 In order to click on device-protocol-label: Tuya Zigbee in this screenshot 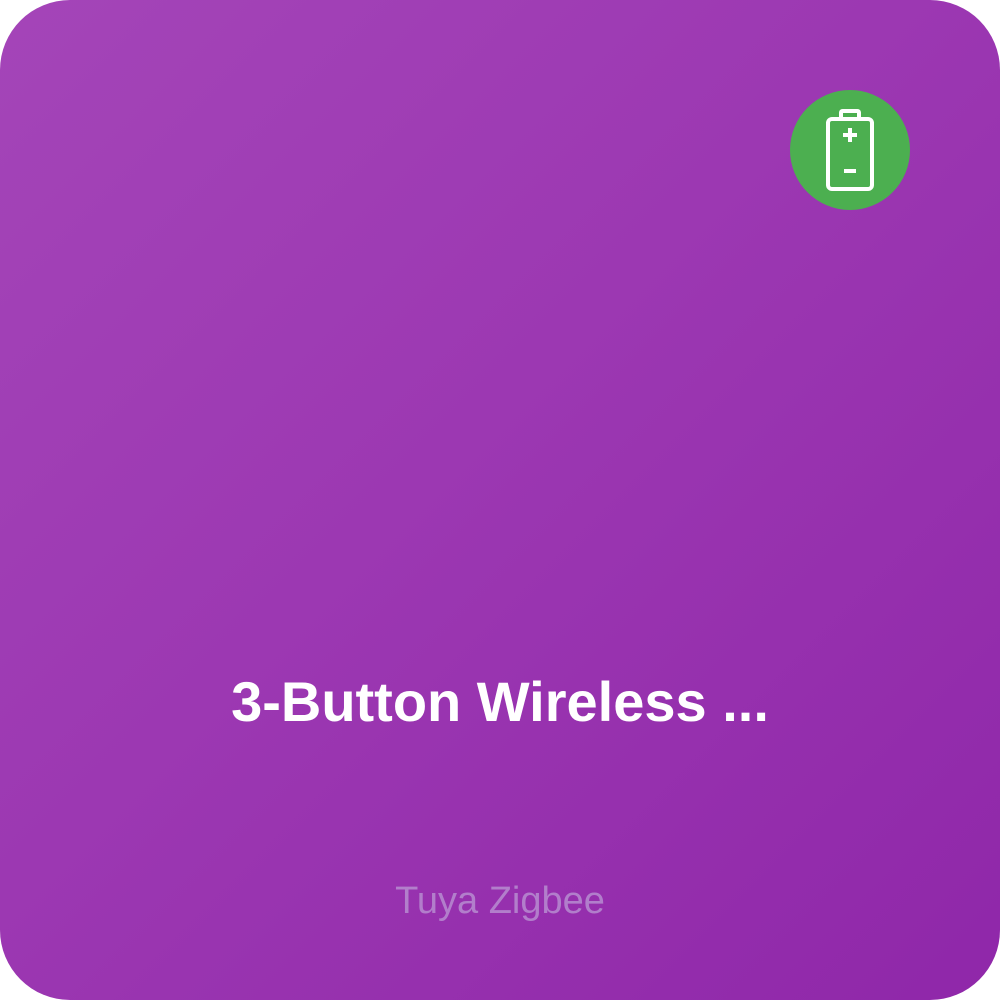, I will do `click(500, 901)`.